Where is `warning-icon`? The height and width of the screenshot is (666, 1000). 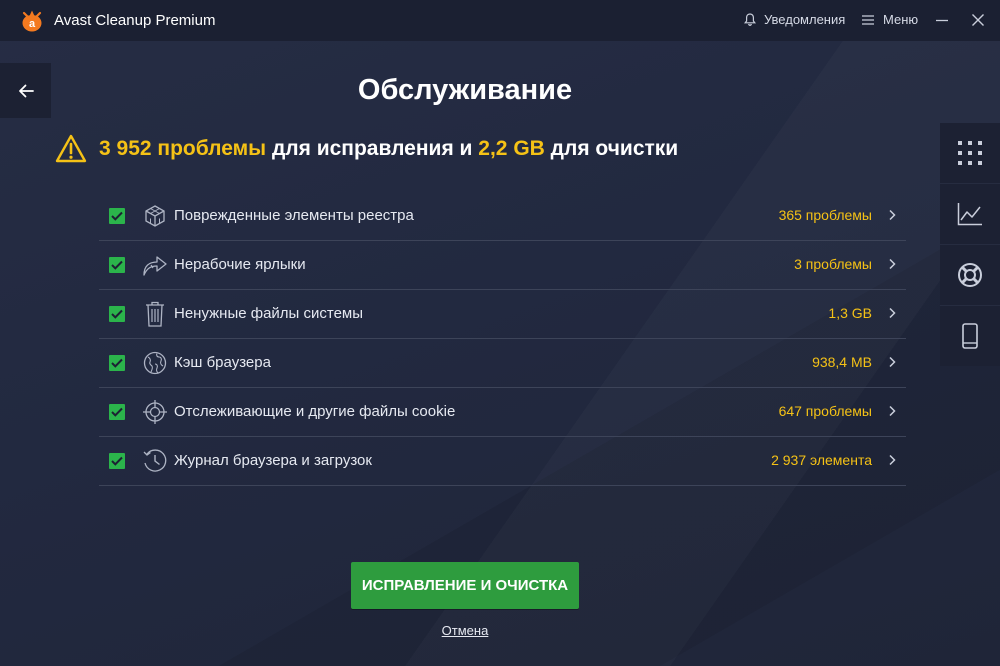 warning-icon is located at coordinates (71, 148).